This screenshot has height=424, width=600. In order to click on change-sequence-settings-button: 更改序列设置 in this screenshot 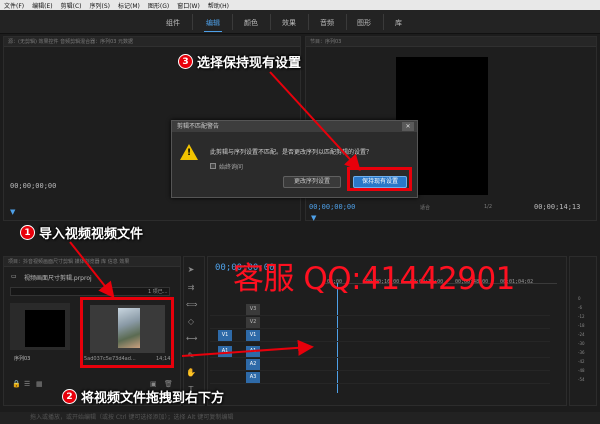, I will do `click(312, 182)`.